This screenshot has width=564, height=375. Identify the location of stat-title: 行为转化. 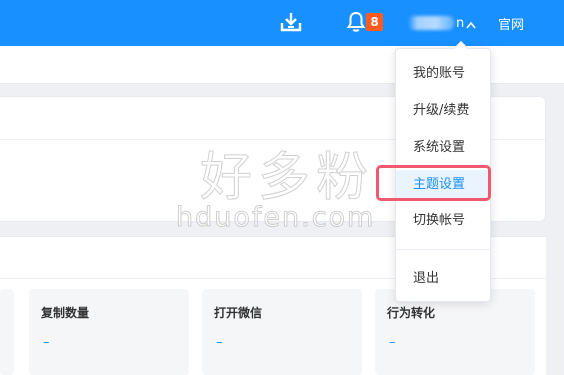
(411, 313).